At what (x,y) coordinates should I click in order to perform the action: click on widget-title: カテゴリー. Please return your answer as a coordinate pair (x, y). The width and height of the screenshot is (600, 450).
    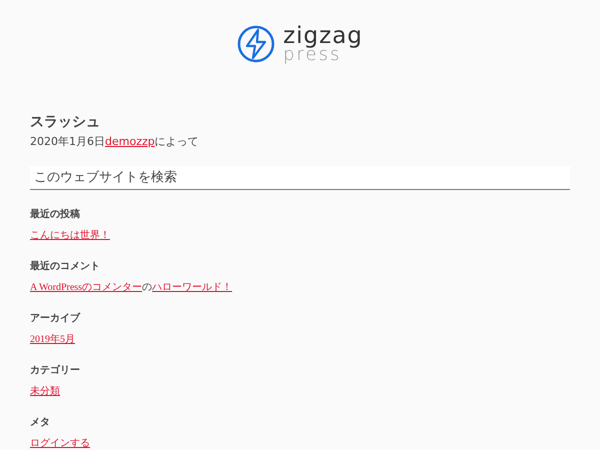
    Looking at the image, I should click on (55, 371).